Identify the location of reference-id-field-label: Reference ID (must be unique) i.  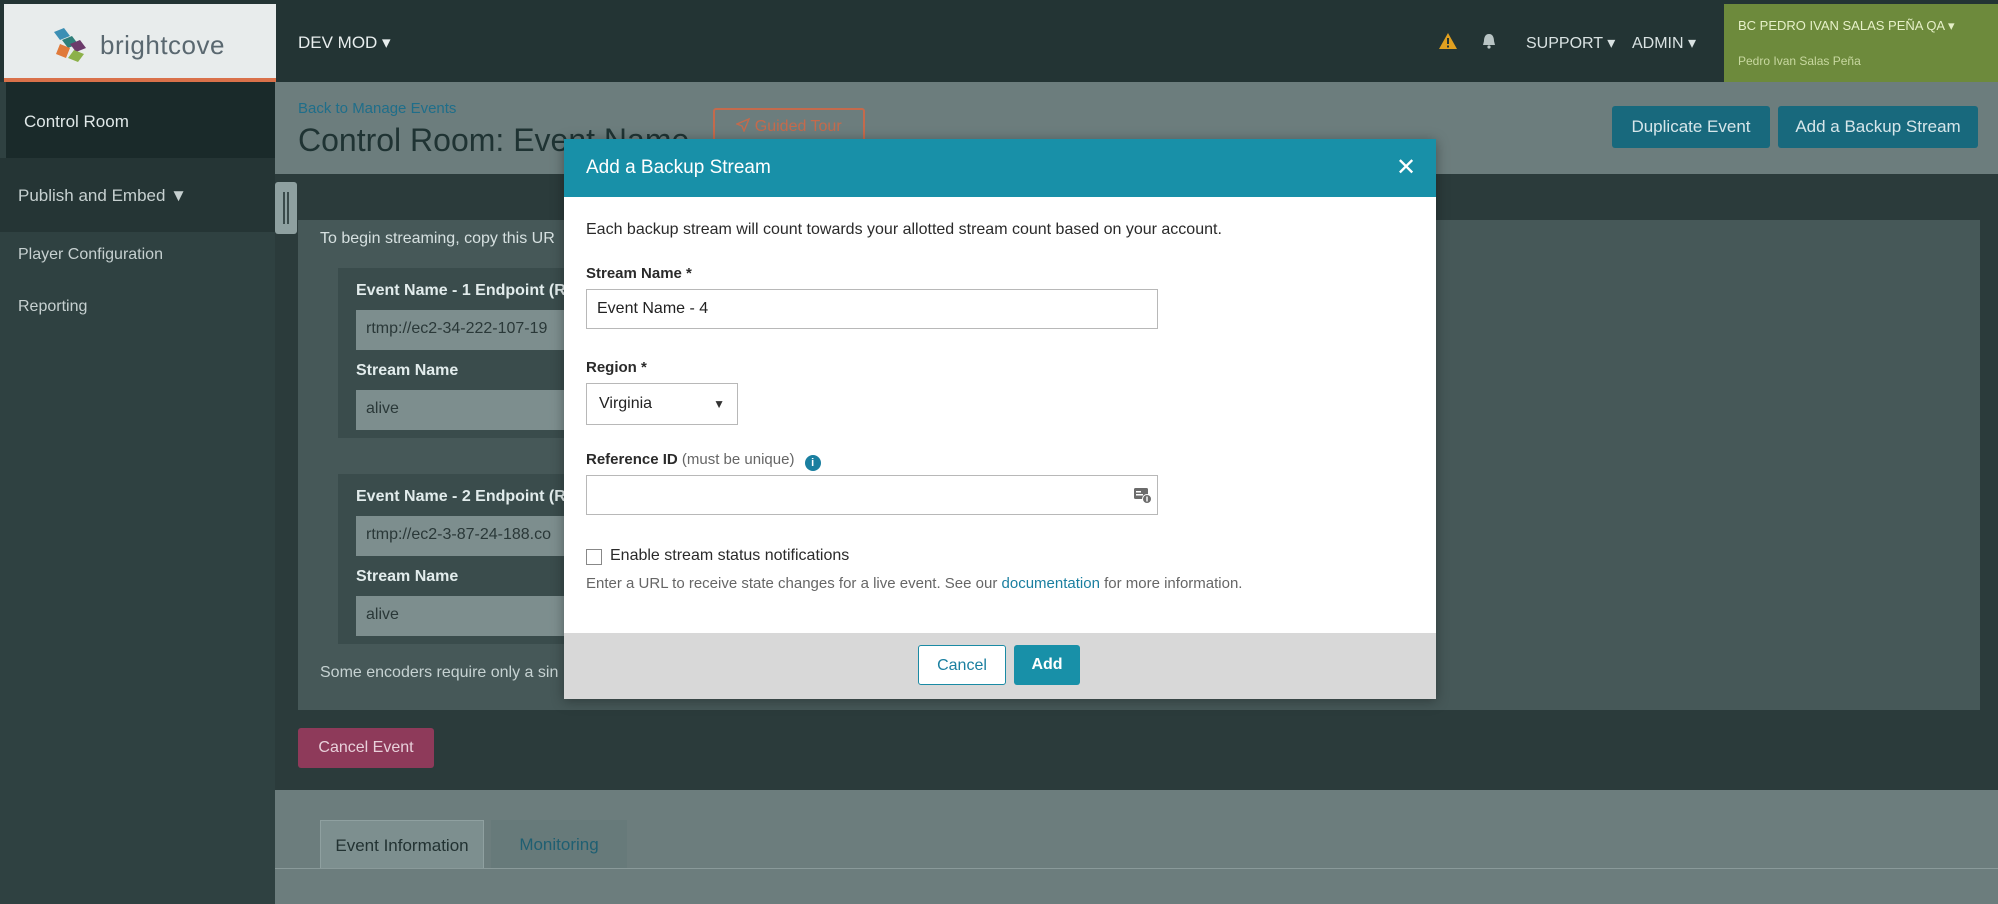
(703, 461).